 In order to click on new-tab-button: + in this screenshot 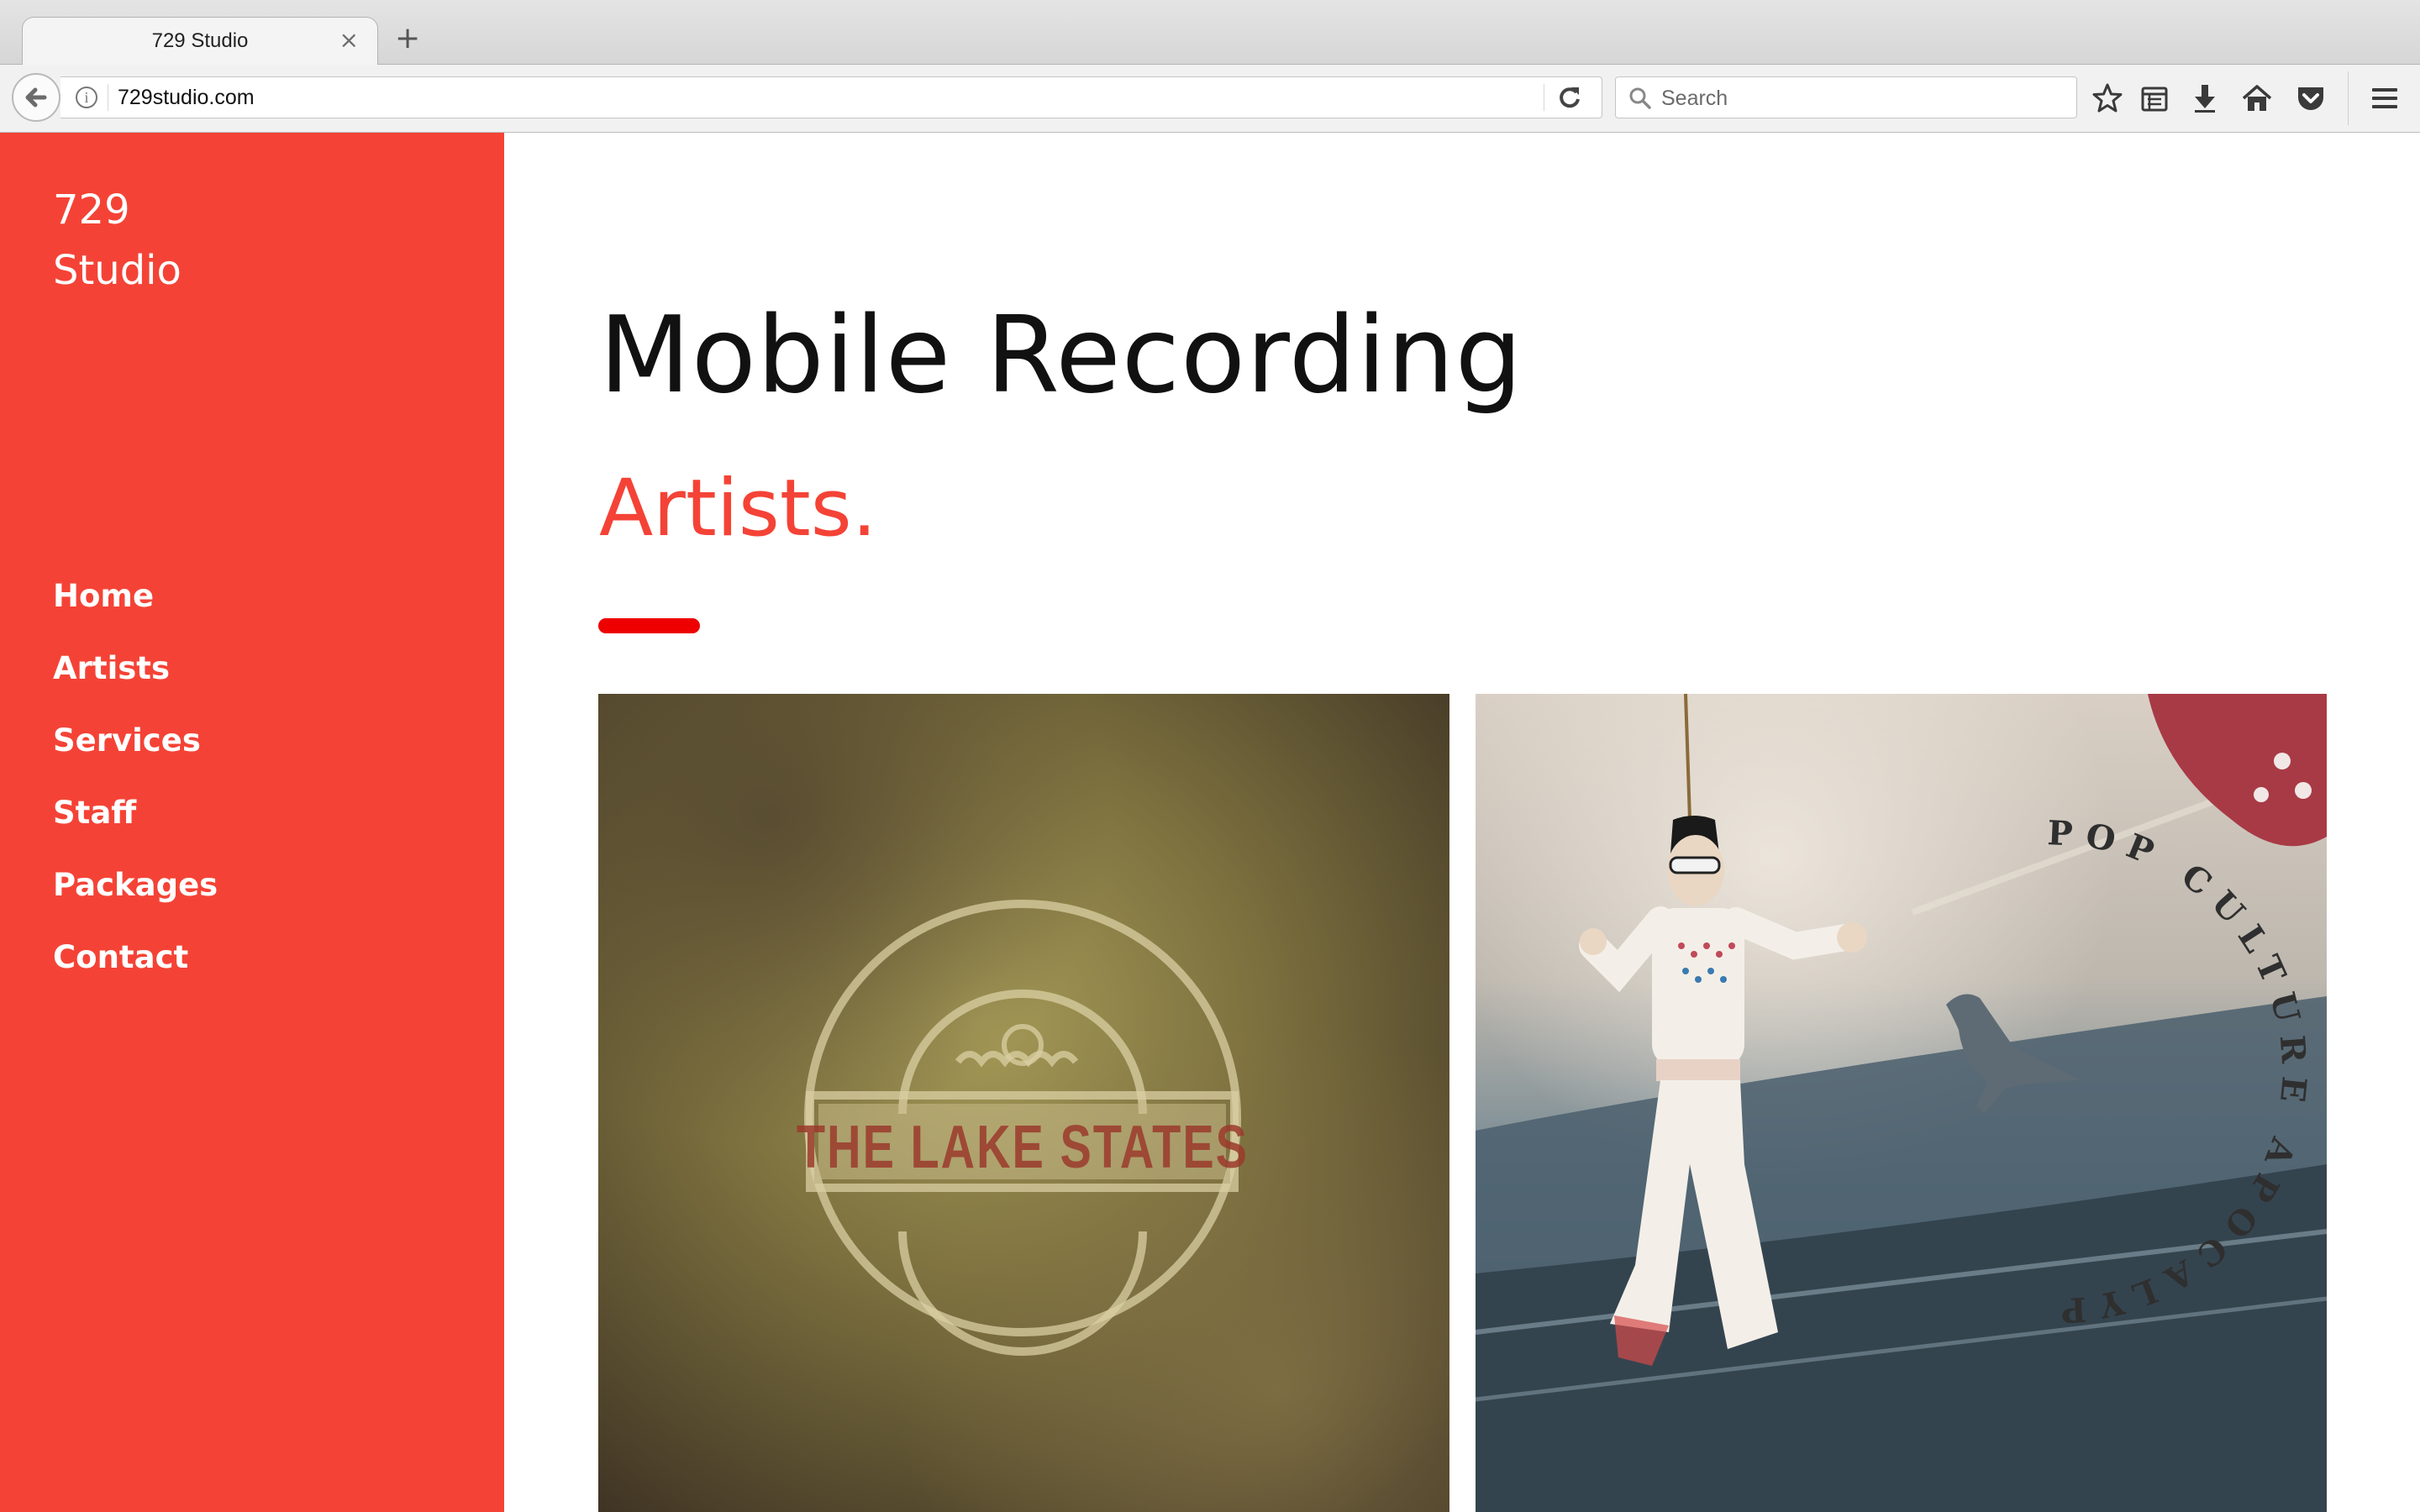, I will do `click(407, 39)`.